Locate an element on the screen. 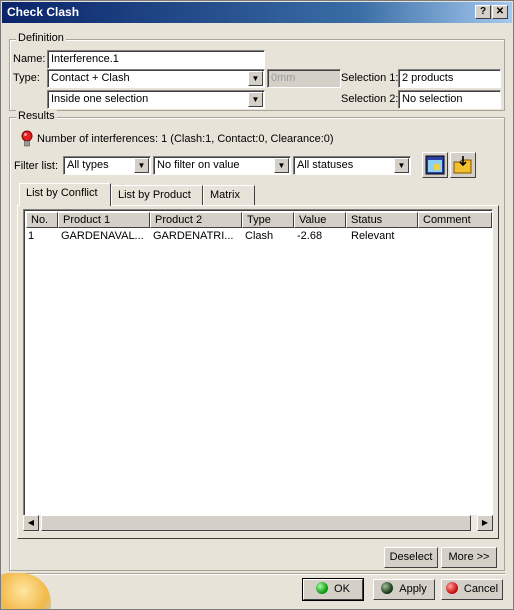  row-value: -2.68 is located at coordinates (310, 236).